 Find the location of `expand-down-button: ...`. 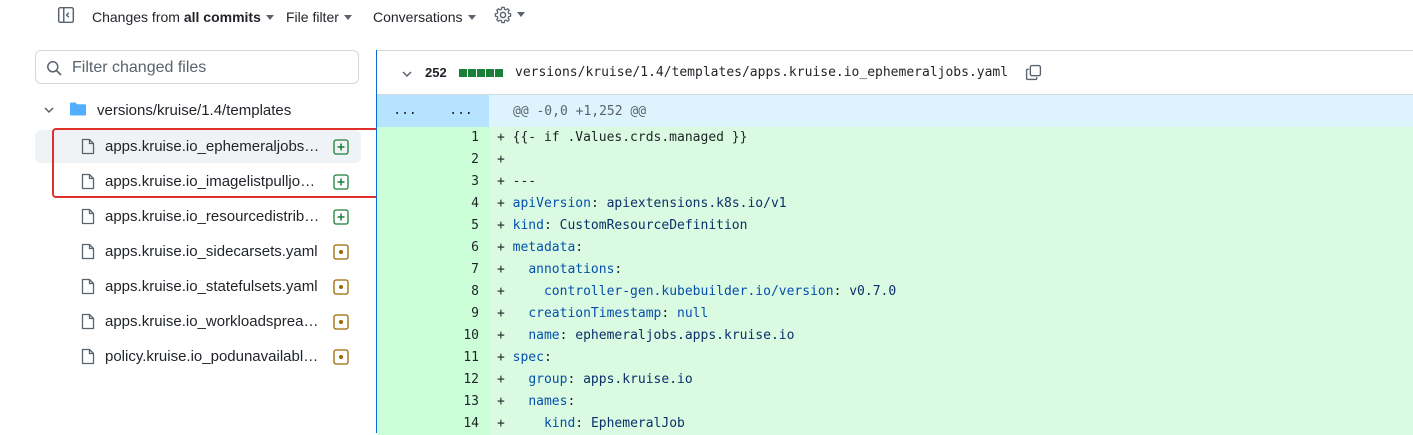

expand-down-button: ... is located at coordinates (461, 111).